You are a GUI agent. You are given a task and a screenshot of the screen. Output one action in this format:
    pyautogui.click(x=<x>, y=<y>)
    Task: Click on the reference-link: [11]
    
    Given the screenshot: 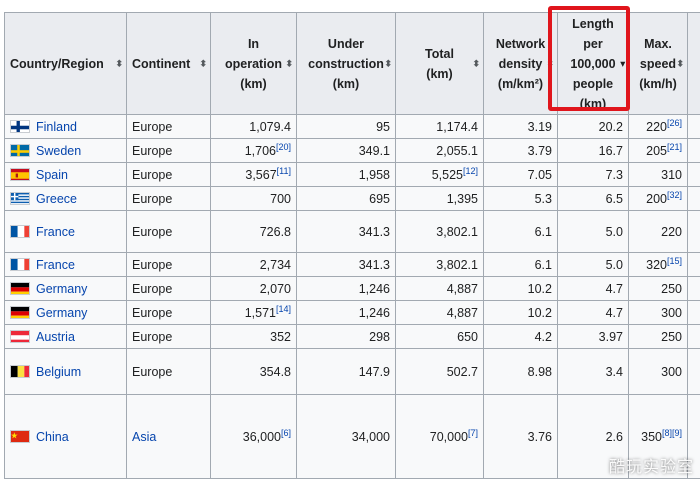 What is the action you would take?
    pyautogui.click(x=284, y=170)
    